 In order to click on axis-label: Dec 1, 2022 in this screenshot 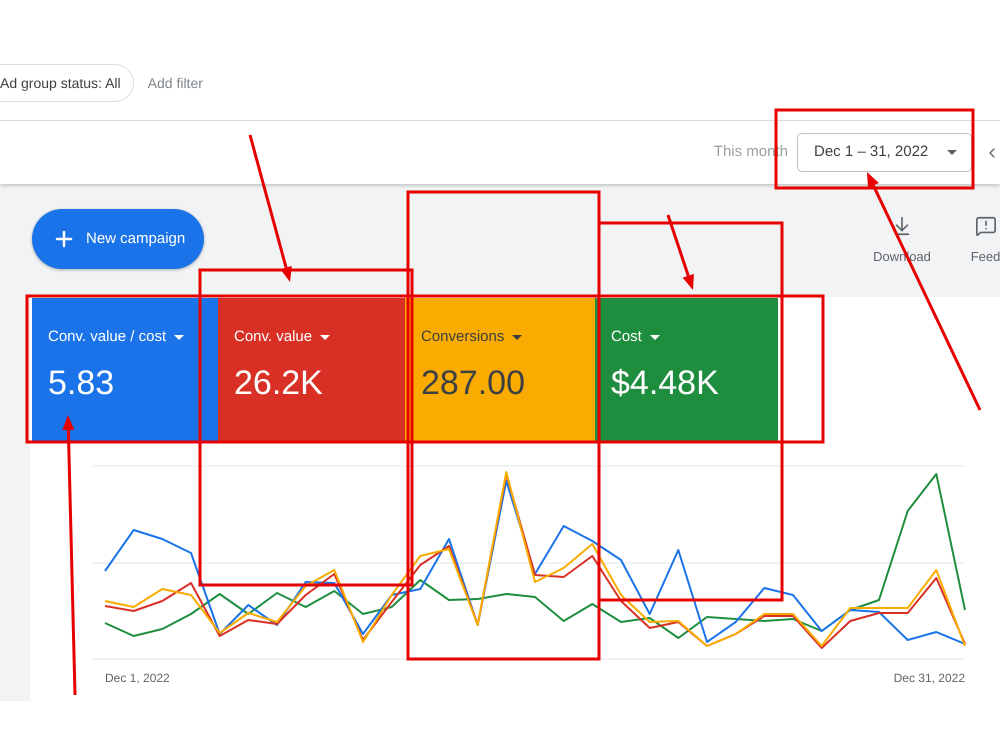, I will do `click(137, 678)`.